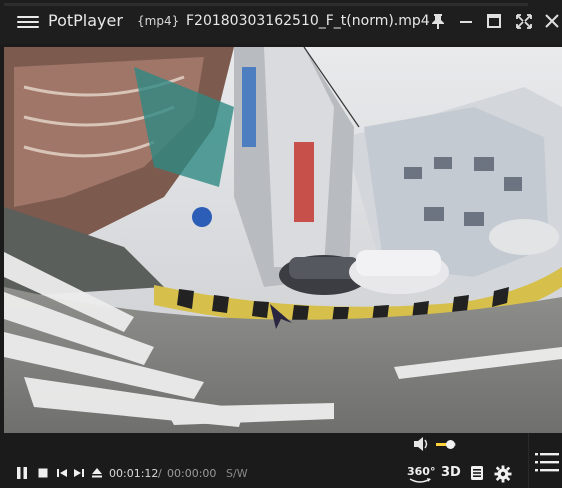 The width and height of the screenshot is (562, 488). I want to click on volume-slider, so click(446, 444).